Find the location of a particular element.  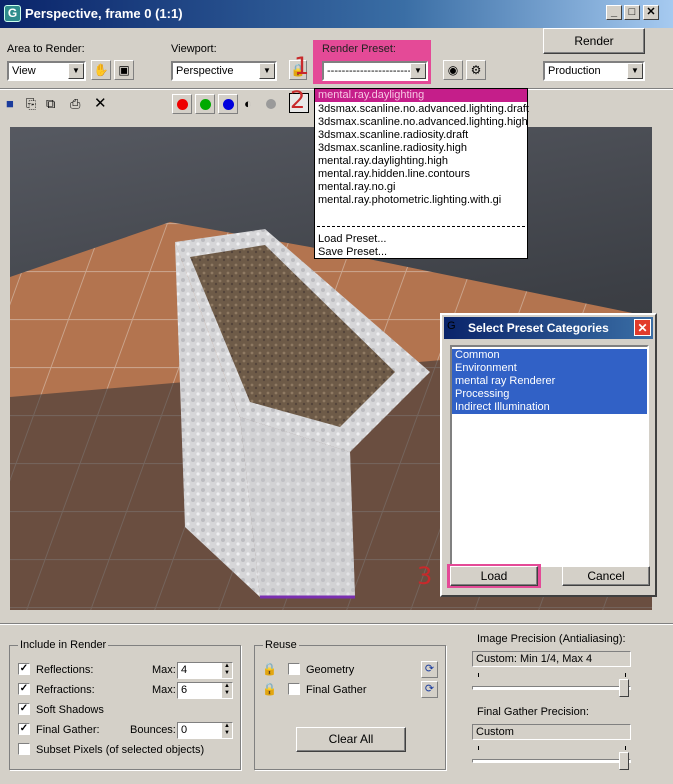

final-gather-label: Final Gather: is located at coordinates (68, 730).